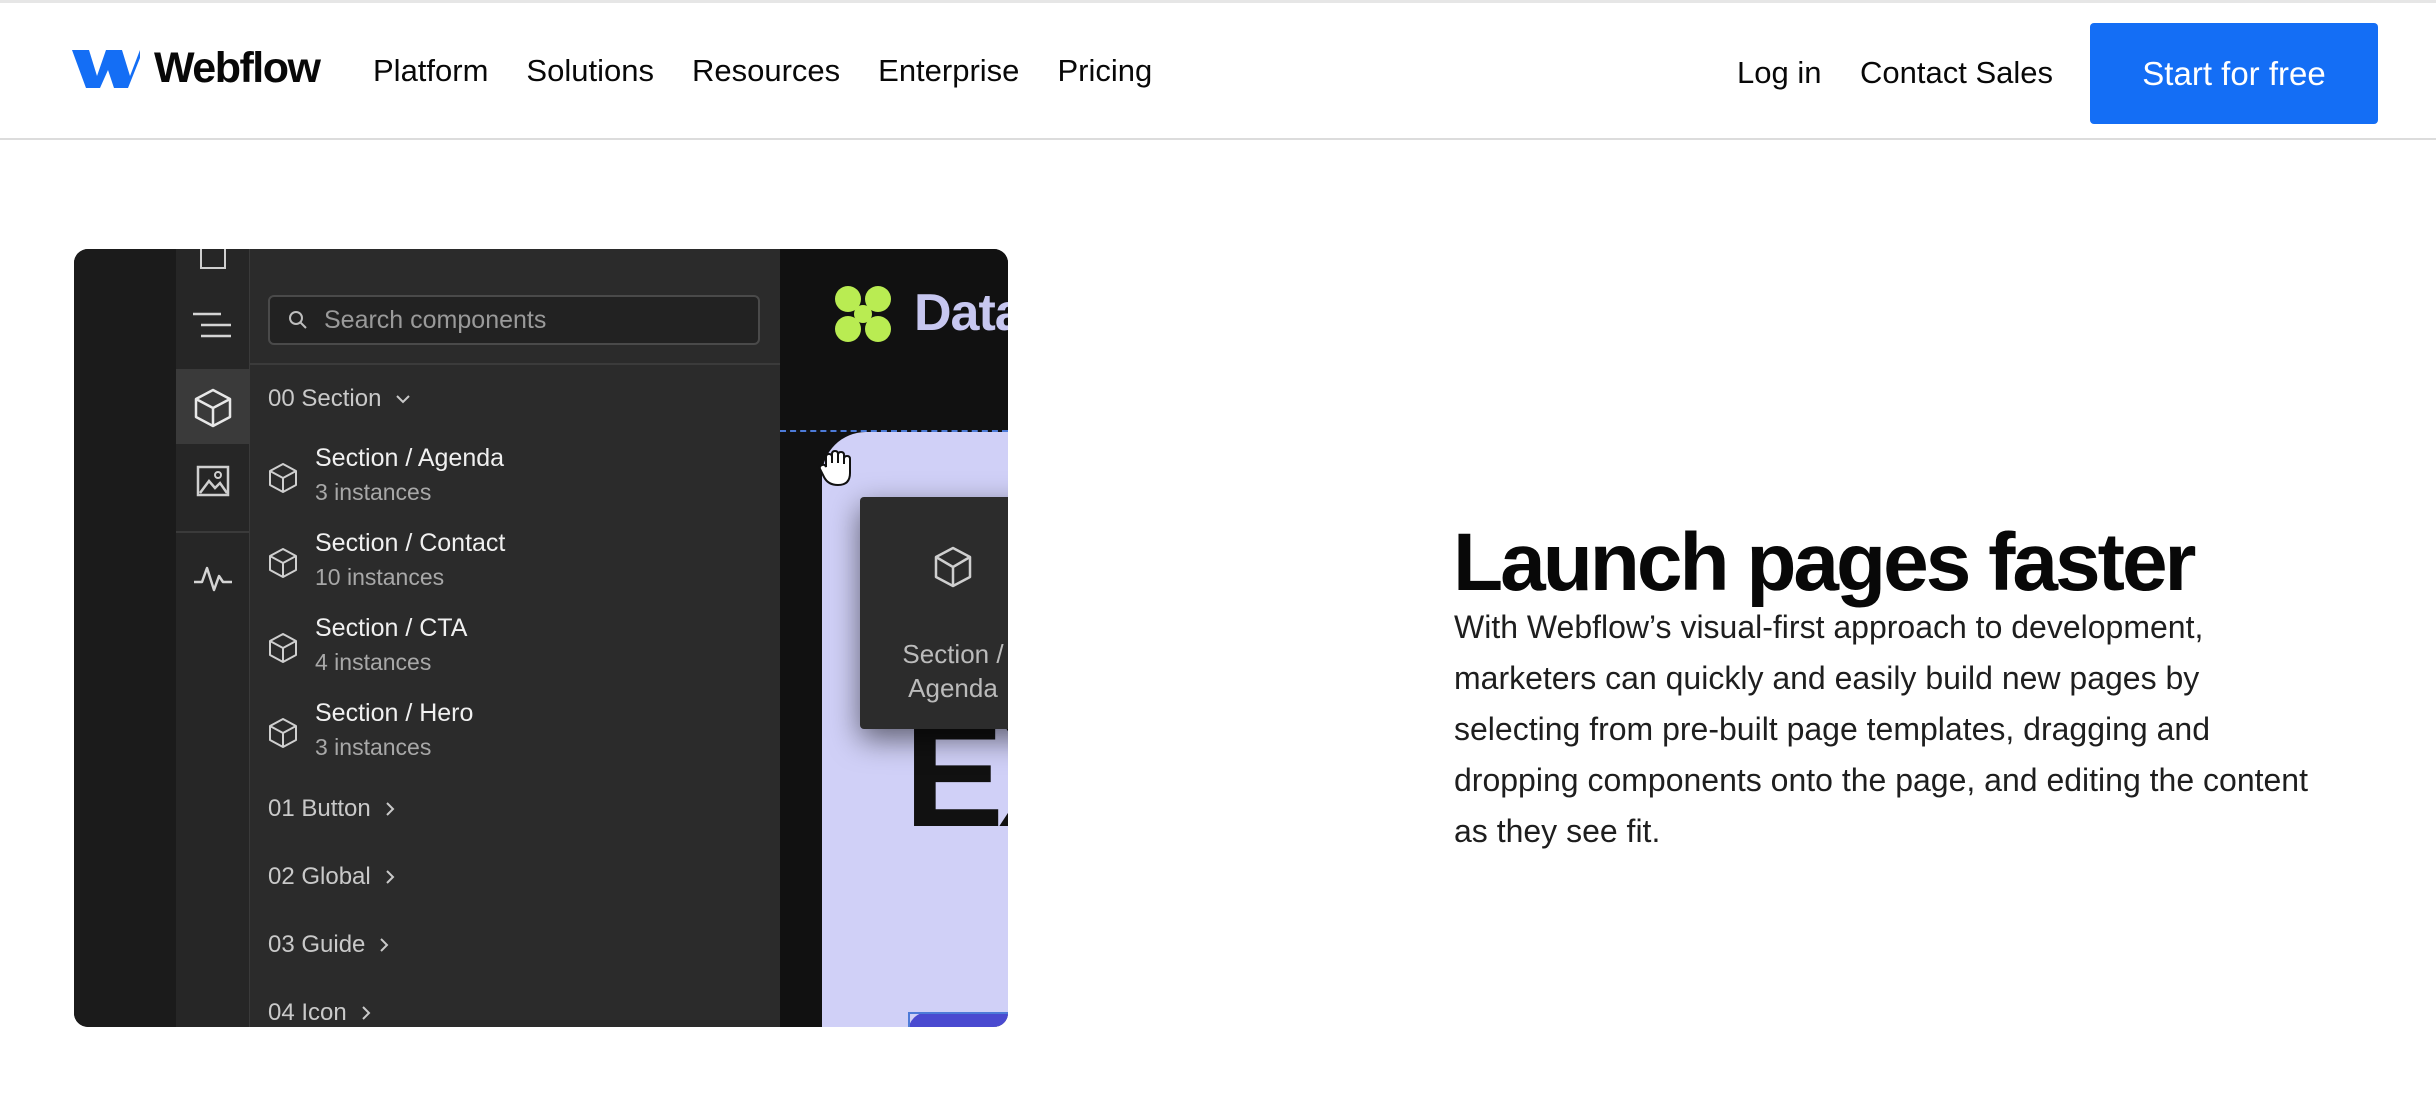 Image resolution: width=2436 pixels, height=1118 pixels. What do you see at coordinates (212, 532) in the screenshot?
I see `rail-divider` at bounding box center [212, 532].